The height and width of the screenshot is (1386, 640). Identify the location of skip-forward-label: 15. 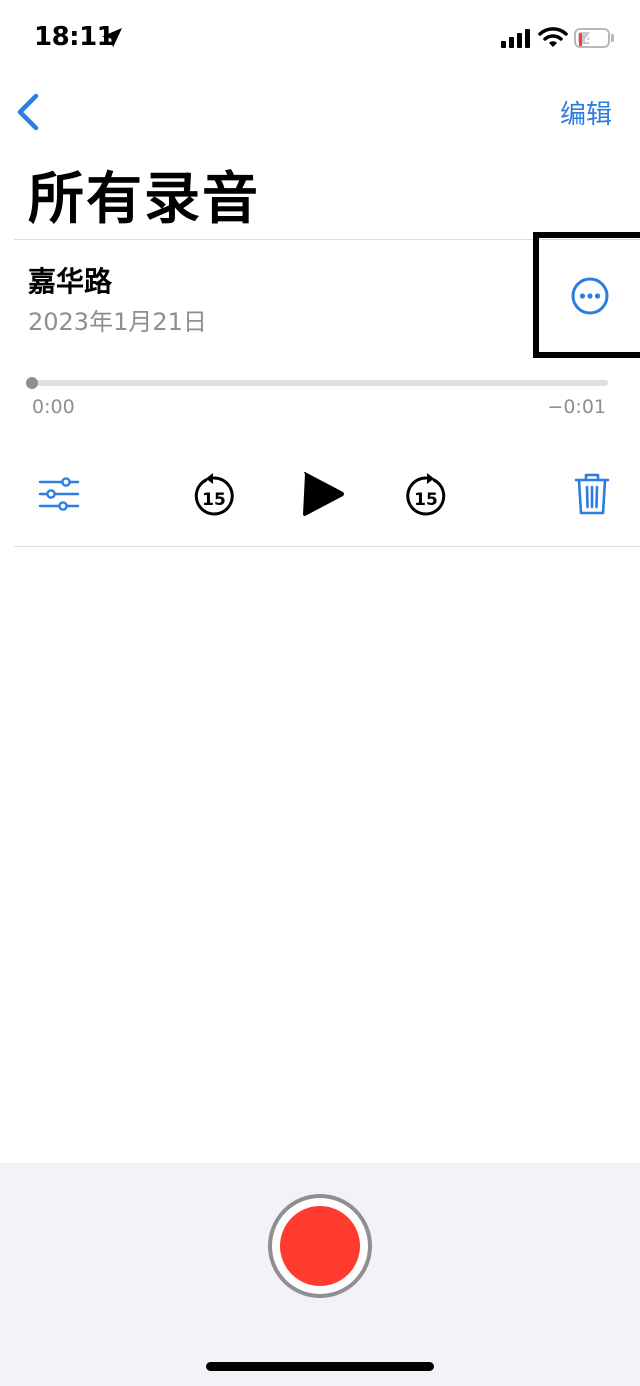
(426, 500).